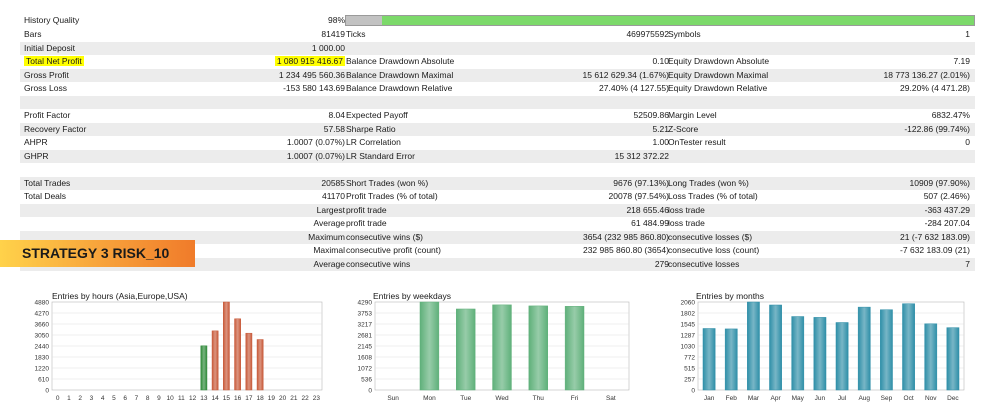 The width and height of the screenshot is (1000, 412). I want to click on y-tick-label: 3050, so click(42, 336).